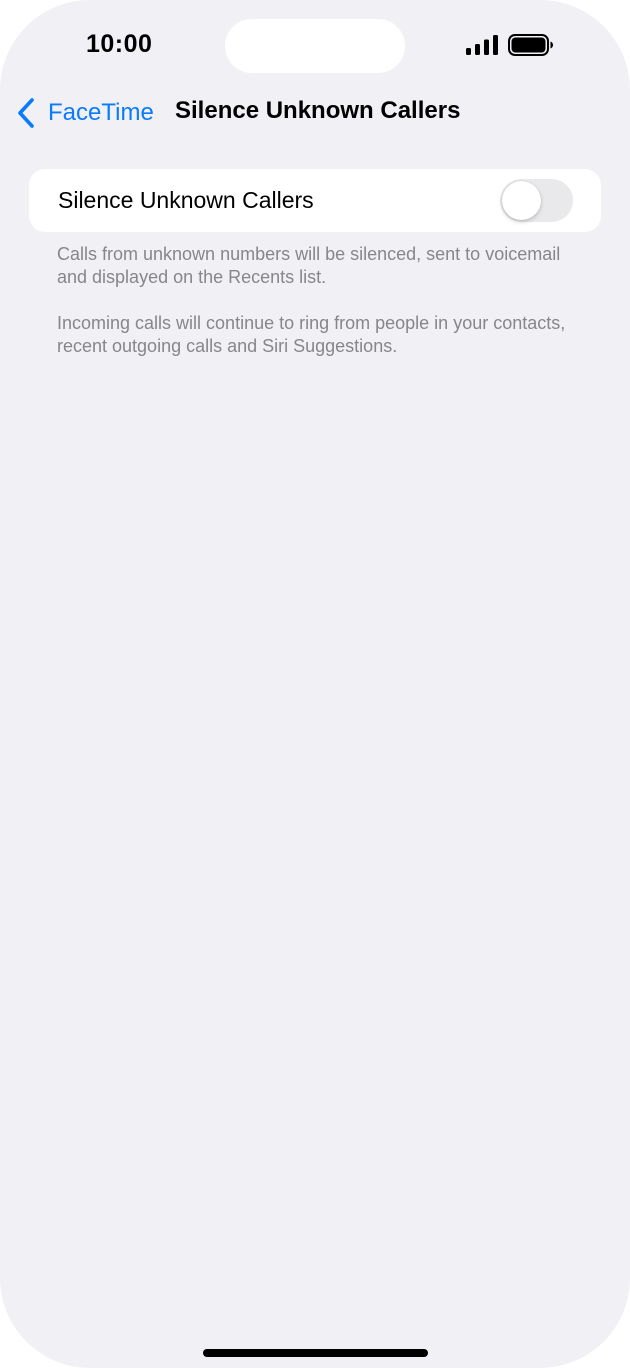 This screenshot has height=1368, width=630. What do you see at coordinates (315, 200) in the screenshot?
I see `settings-group: Silence Unknown Callers` at bounding box center [315, 200].